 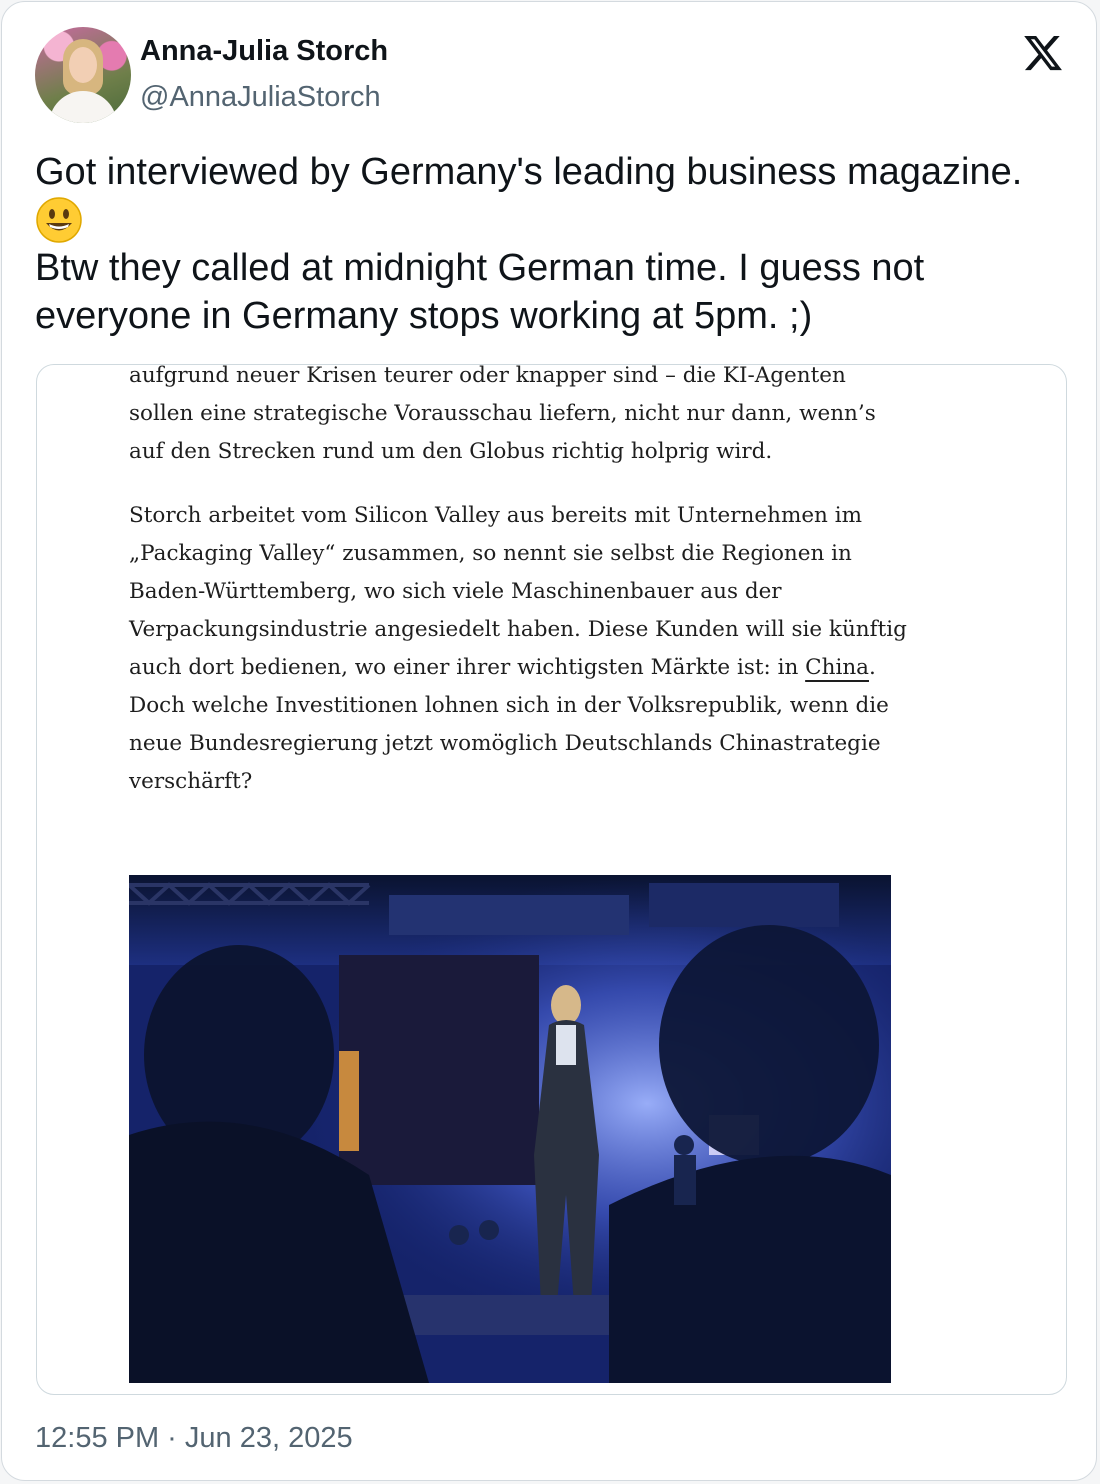 I want to click on tweet-emoji-line, so click(x=555, y=220).